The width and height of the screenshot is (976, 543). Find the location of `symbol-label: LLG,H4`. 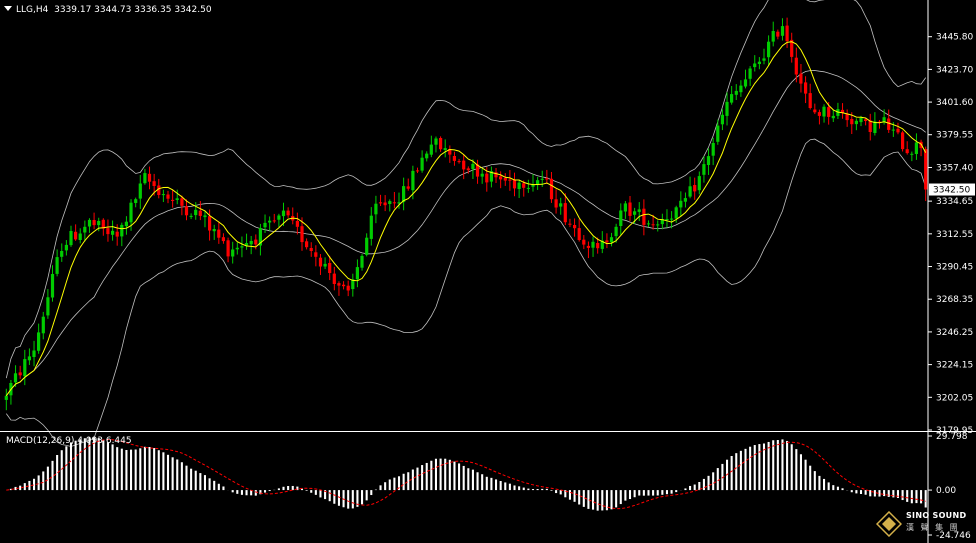

symbol-label: LLG,H4 is located at coordinates (32, 10).